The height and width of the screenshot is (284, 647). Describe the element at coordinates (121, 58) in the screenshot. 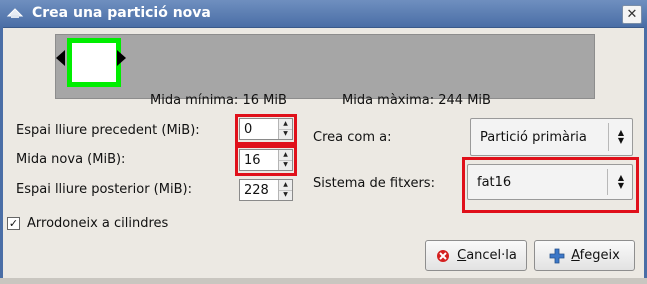

I see `resize-handle-right-icon` at that location.